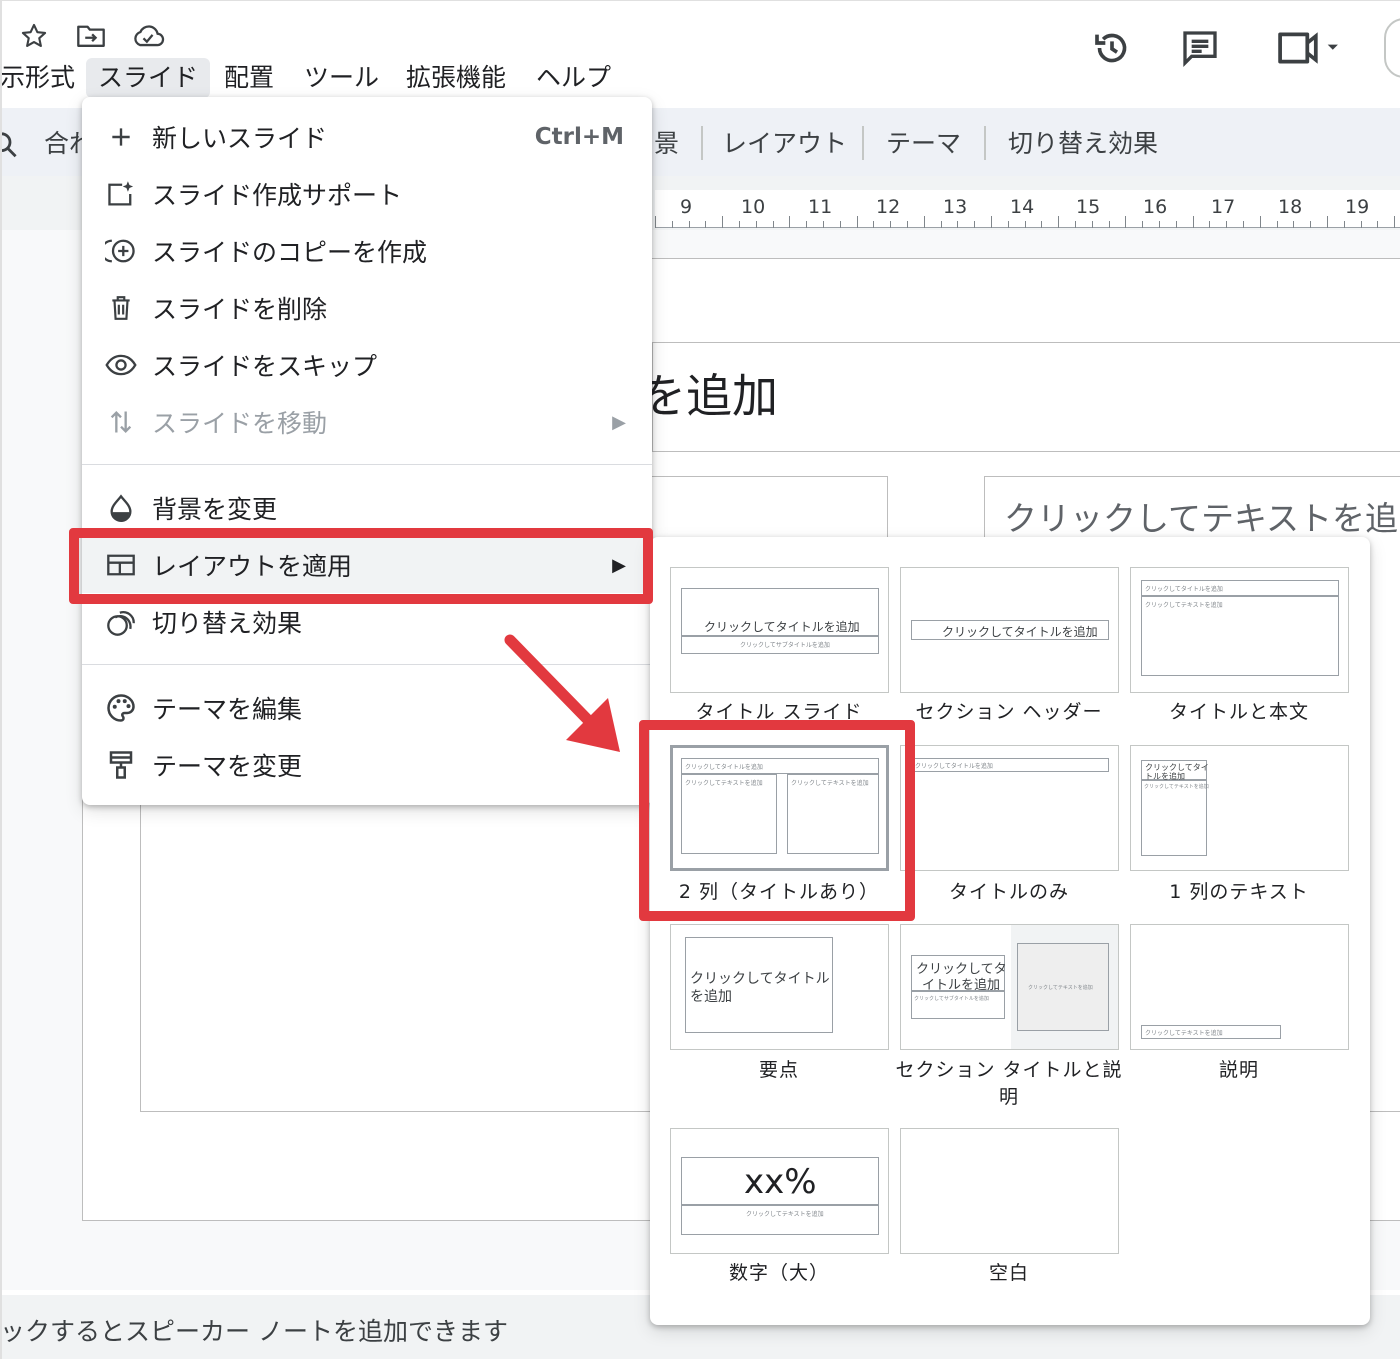 The height and width of the screenshot is (1359, 1400). Describe the element at coordinates (779, 1191) in the screenshot. I see `layout-thumb-big-number: xx% クリックしてテキストを追加` at that location.